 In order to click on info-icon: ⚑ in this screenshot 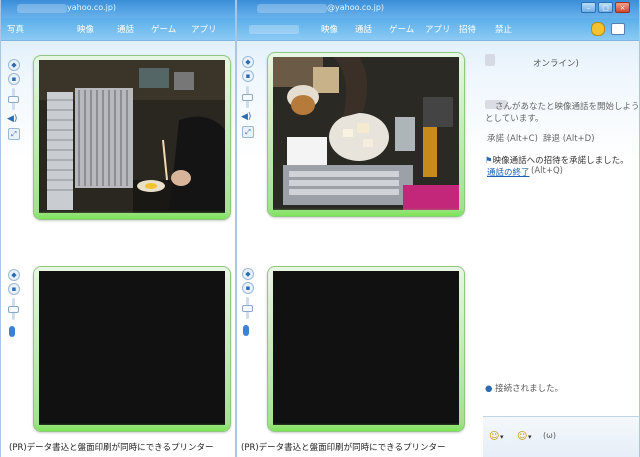, I will do `click(489, 161)`.